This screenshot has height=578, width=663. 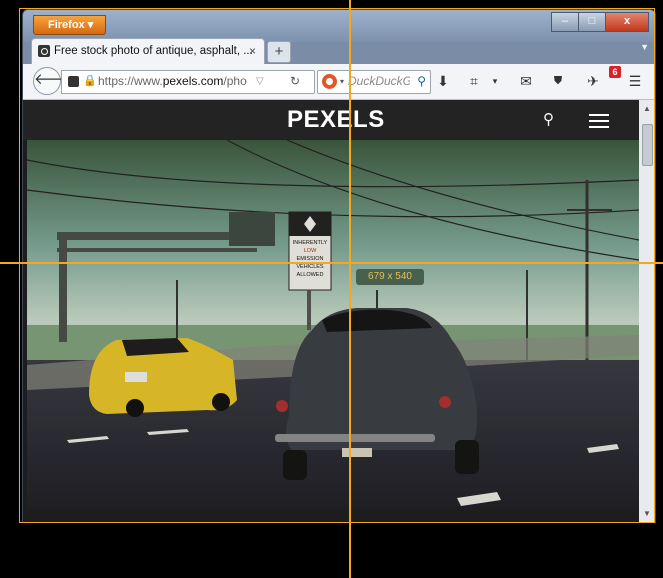 I want to click on window-controls: – □ x, so click(x=600, y=22).